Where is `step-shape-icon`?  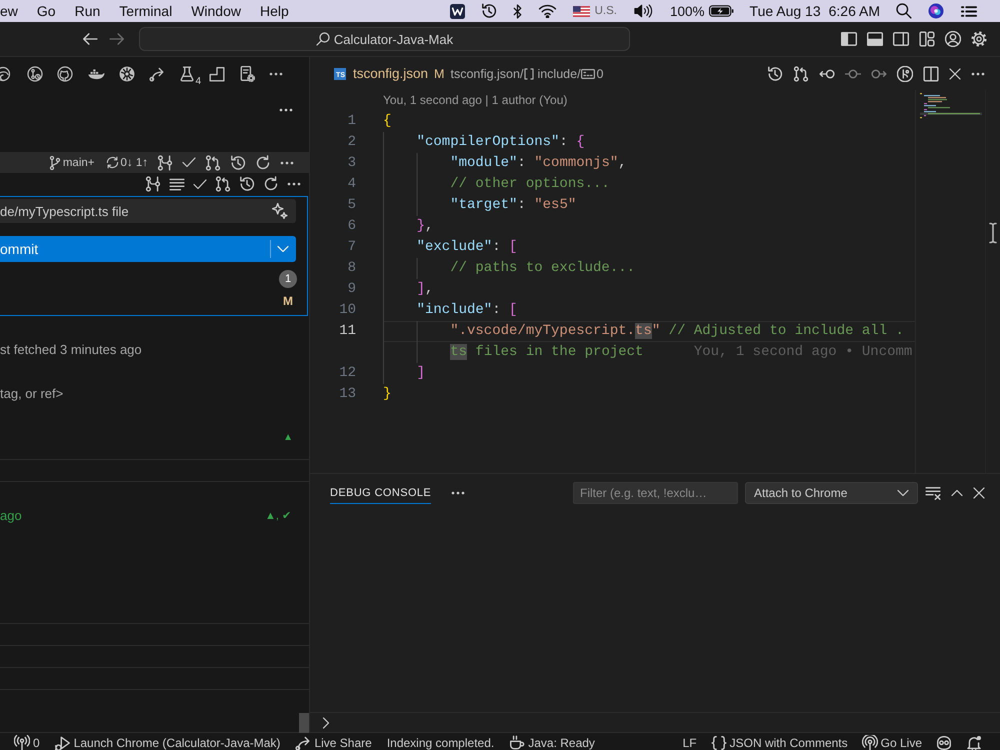 step-shape-icon is located at coordinates (217, 74).